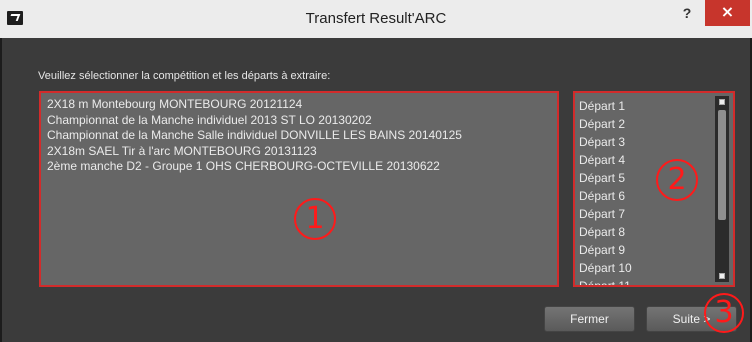 This screenshot has height=342, width=752. What do you see at coordinates (605, 178) in the screenshot?
I see `list-item: Départ 5` at bounding box center [605, 178].